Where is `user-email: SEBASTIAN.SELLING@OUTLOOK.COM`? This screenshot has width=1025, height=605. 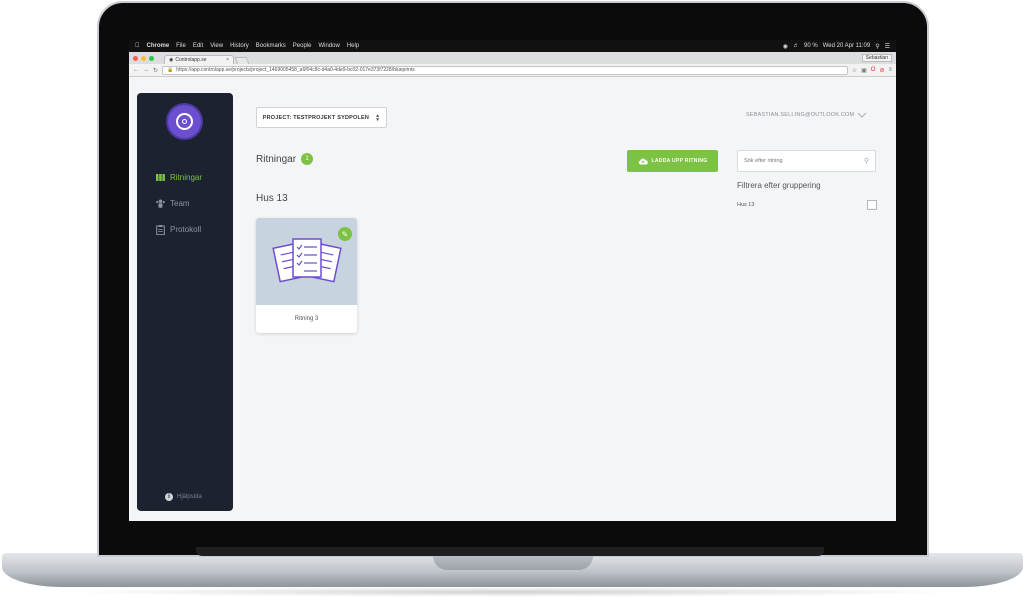
user-email: SEBASTIAN.SELLING@OUTLOOK.COM is located at coordinates (800, 115).